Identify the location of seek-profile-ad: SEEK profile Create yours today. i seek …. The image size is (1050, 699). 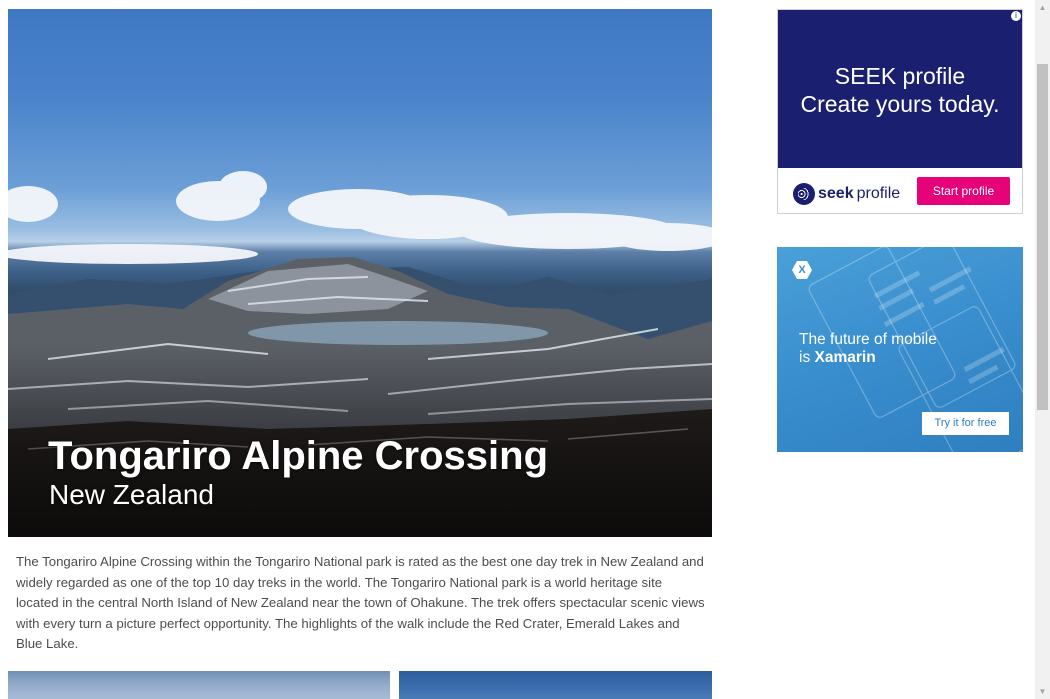
(900, 111).